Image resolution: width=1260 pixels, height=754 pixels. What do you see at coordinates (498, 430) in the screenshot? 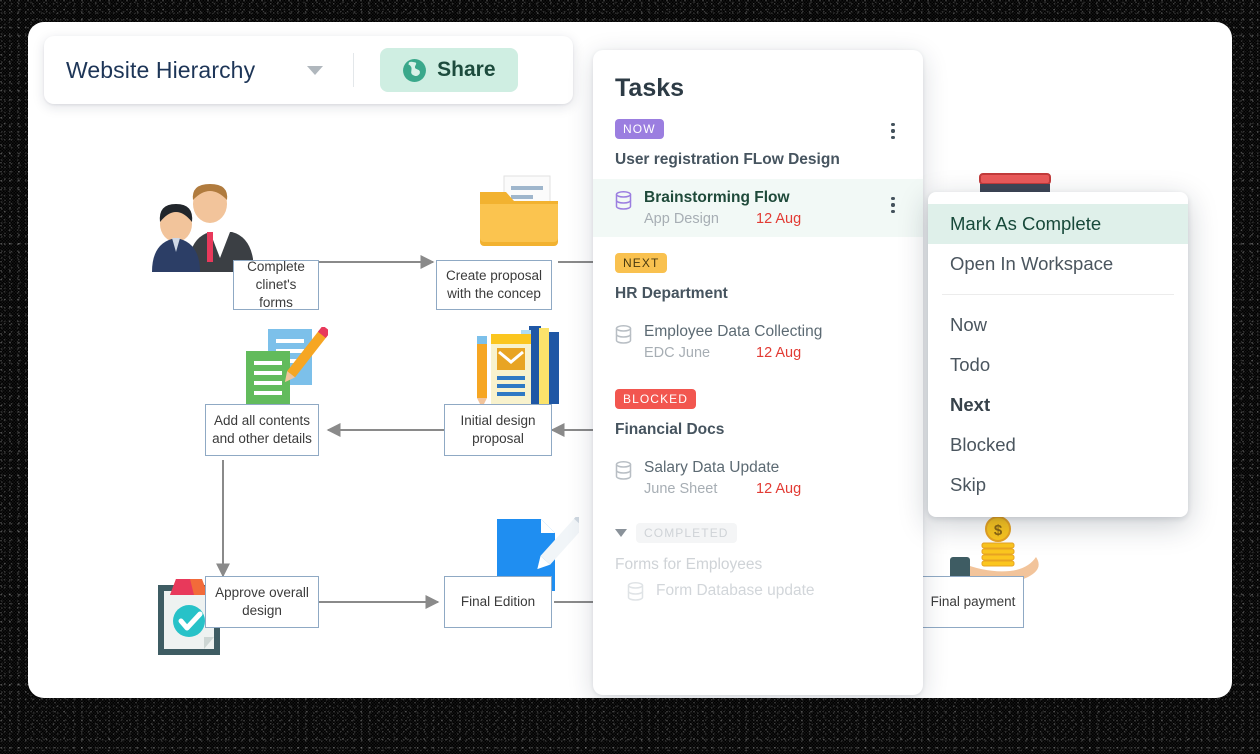
I see `flow-node-initial-design-proposal: Initial design proposal` at bounding box center [498, 430].